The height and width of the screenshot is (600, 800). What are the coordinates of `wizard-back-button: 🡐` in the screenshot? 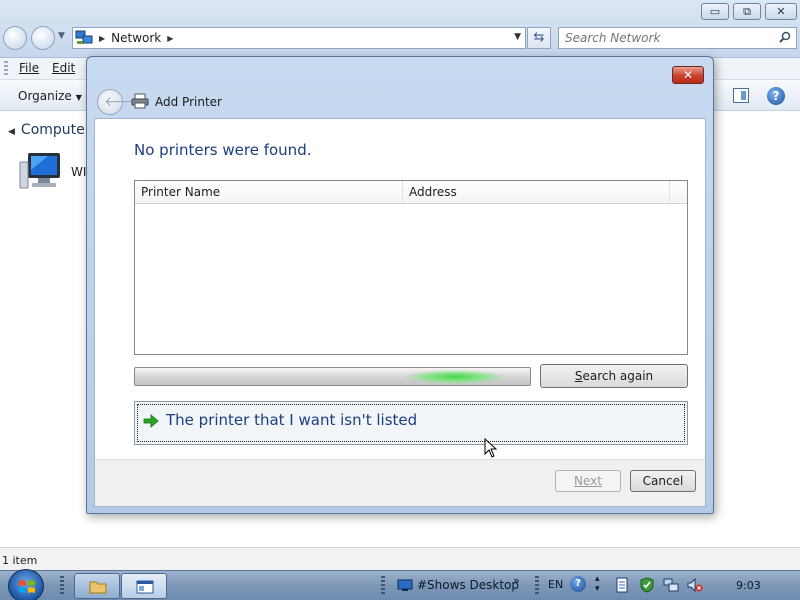 It's located at (119, 102).